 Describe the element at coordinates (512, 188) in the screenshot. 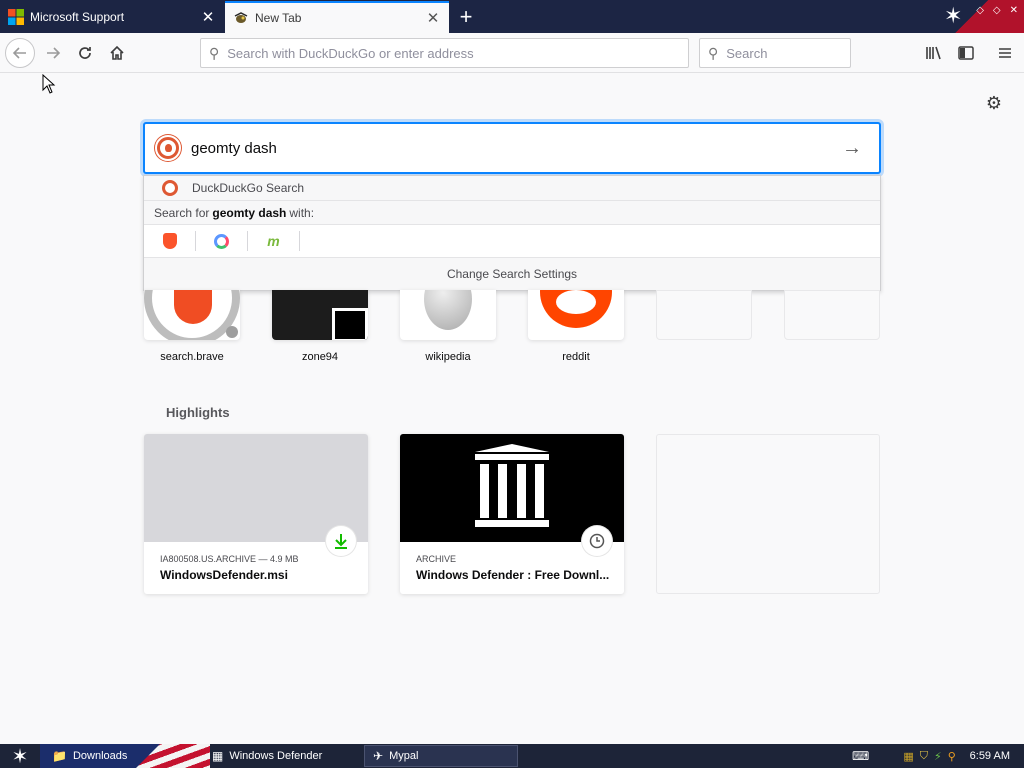

I see `engine-suggestion-row: DuckDuckGo Search` at that location.